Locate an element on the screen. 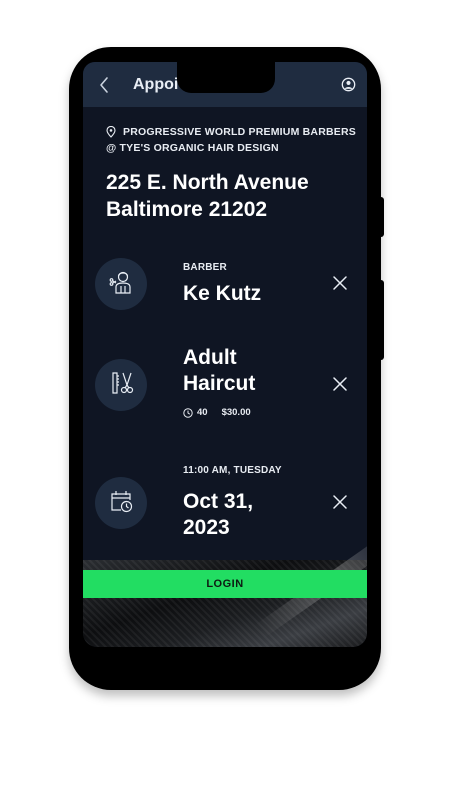  barber-label: BARBER is located at coordinates (205, 267).